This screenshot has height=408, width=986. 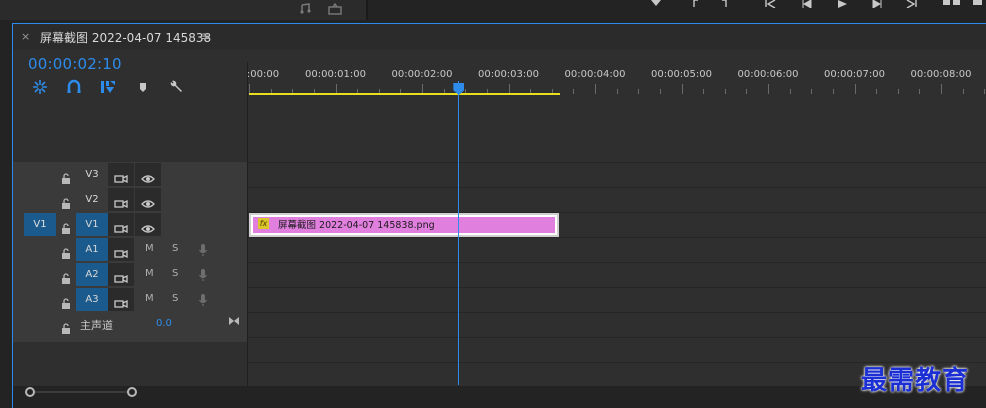 What do you see at coordinates (499, 37) in the screenshot?
I see `timeline-tab-bar: × 屏幕截图 2022-04-07 145838 ≡` at bounding box center [499, 37].